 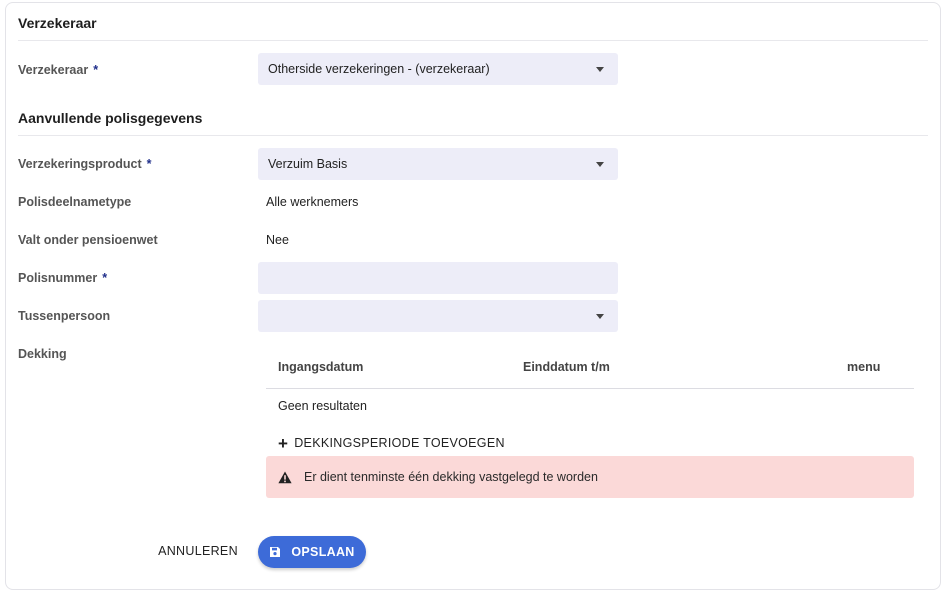 I want to click on policy-number-input, so click(x=438, y=278).